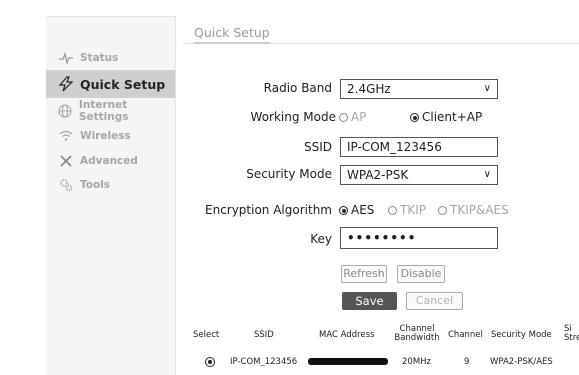  Describe the element at coordinates (419, 147) in the screenshot. I see `ssid-input: IP-COM_123456` at that location.